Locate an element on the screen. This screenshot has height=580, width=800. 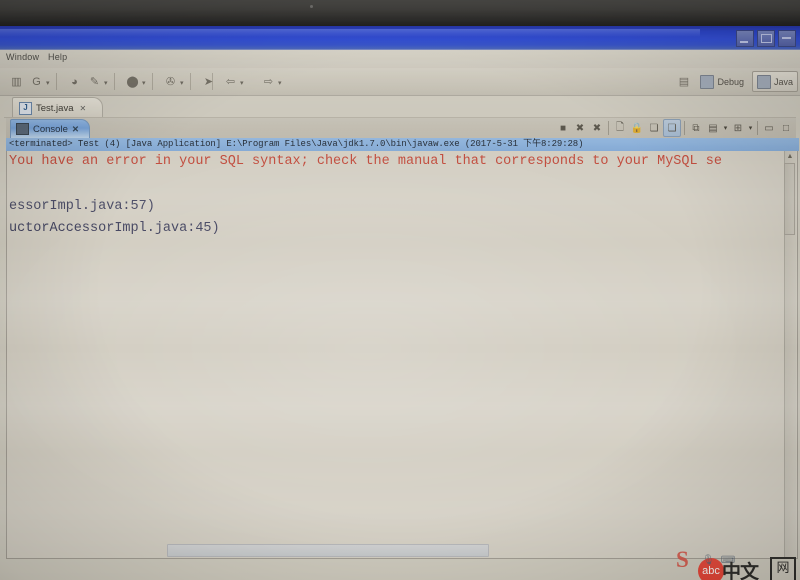
mic-icon: 🎙 is located at coordinates (708, 560).